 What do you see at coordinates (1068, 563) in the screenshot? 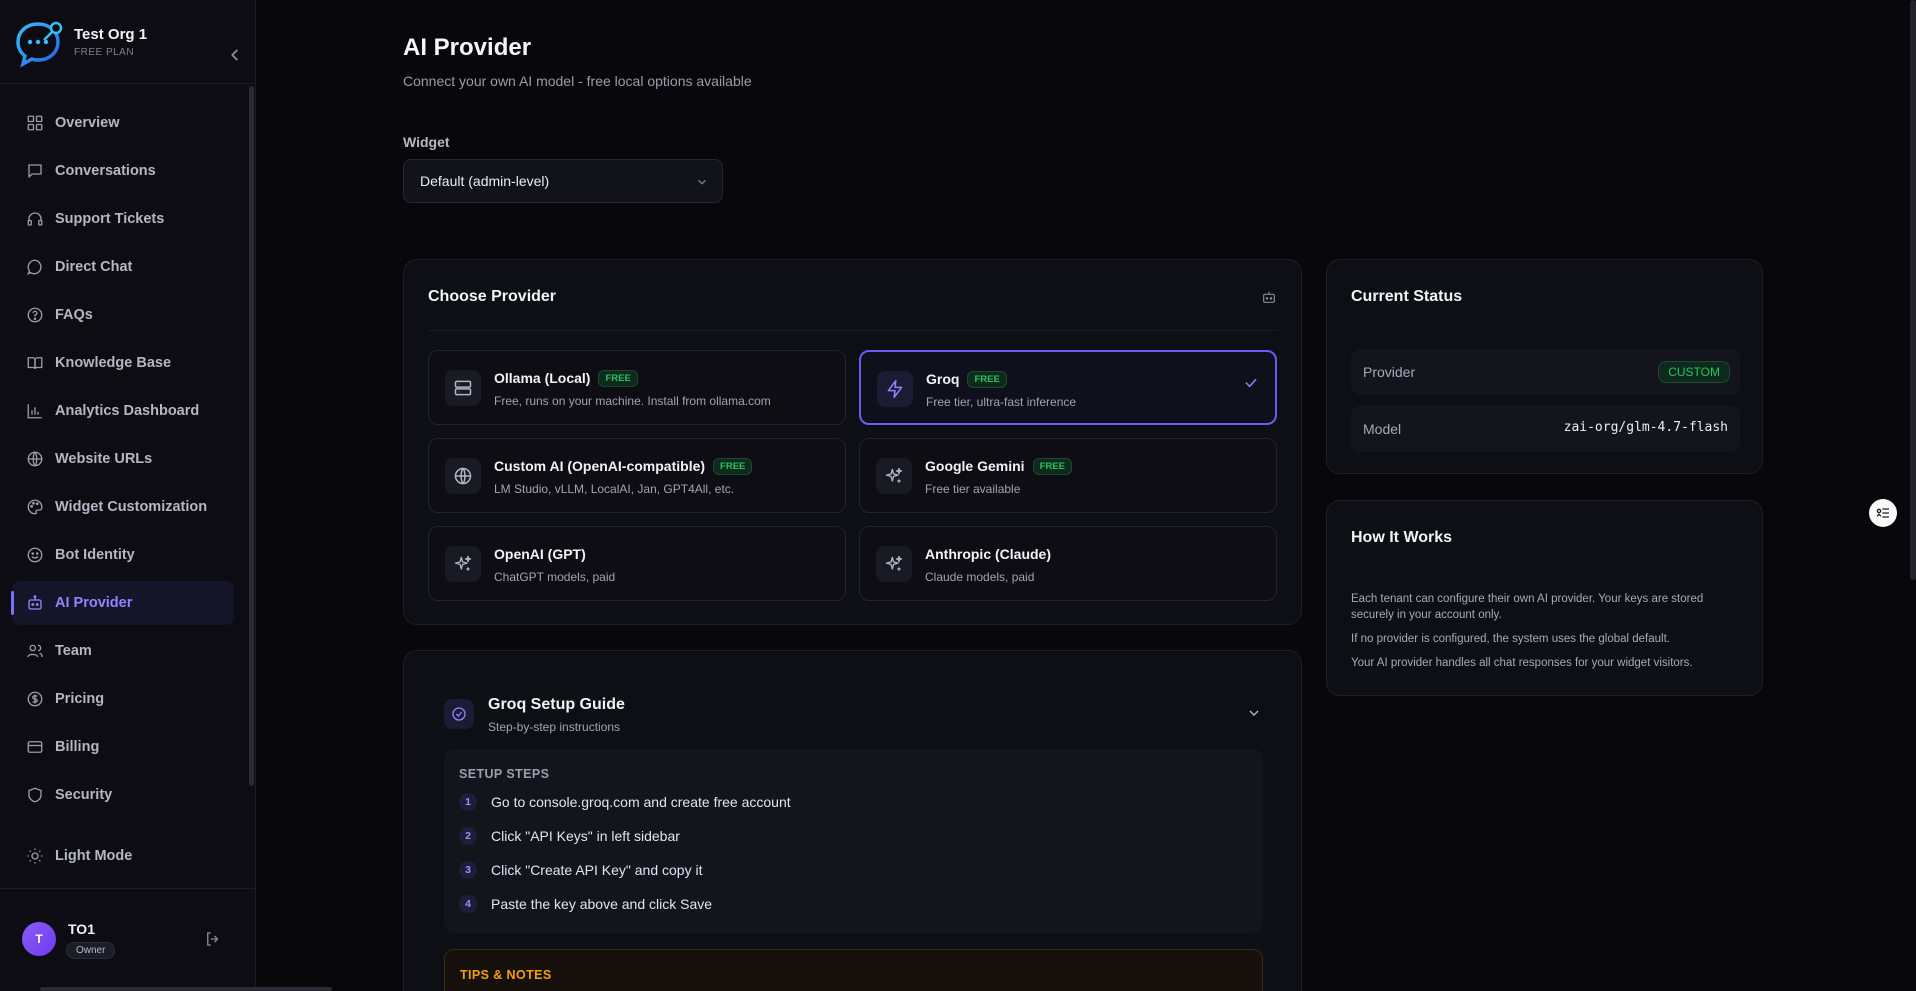
I see `provider-option-anthropic: Anthropic (Claude) Claude models, paid` at bounding box center [1068, 563].